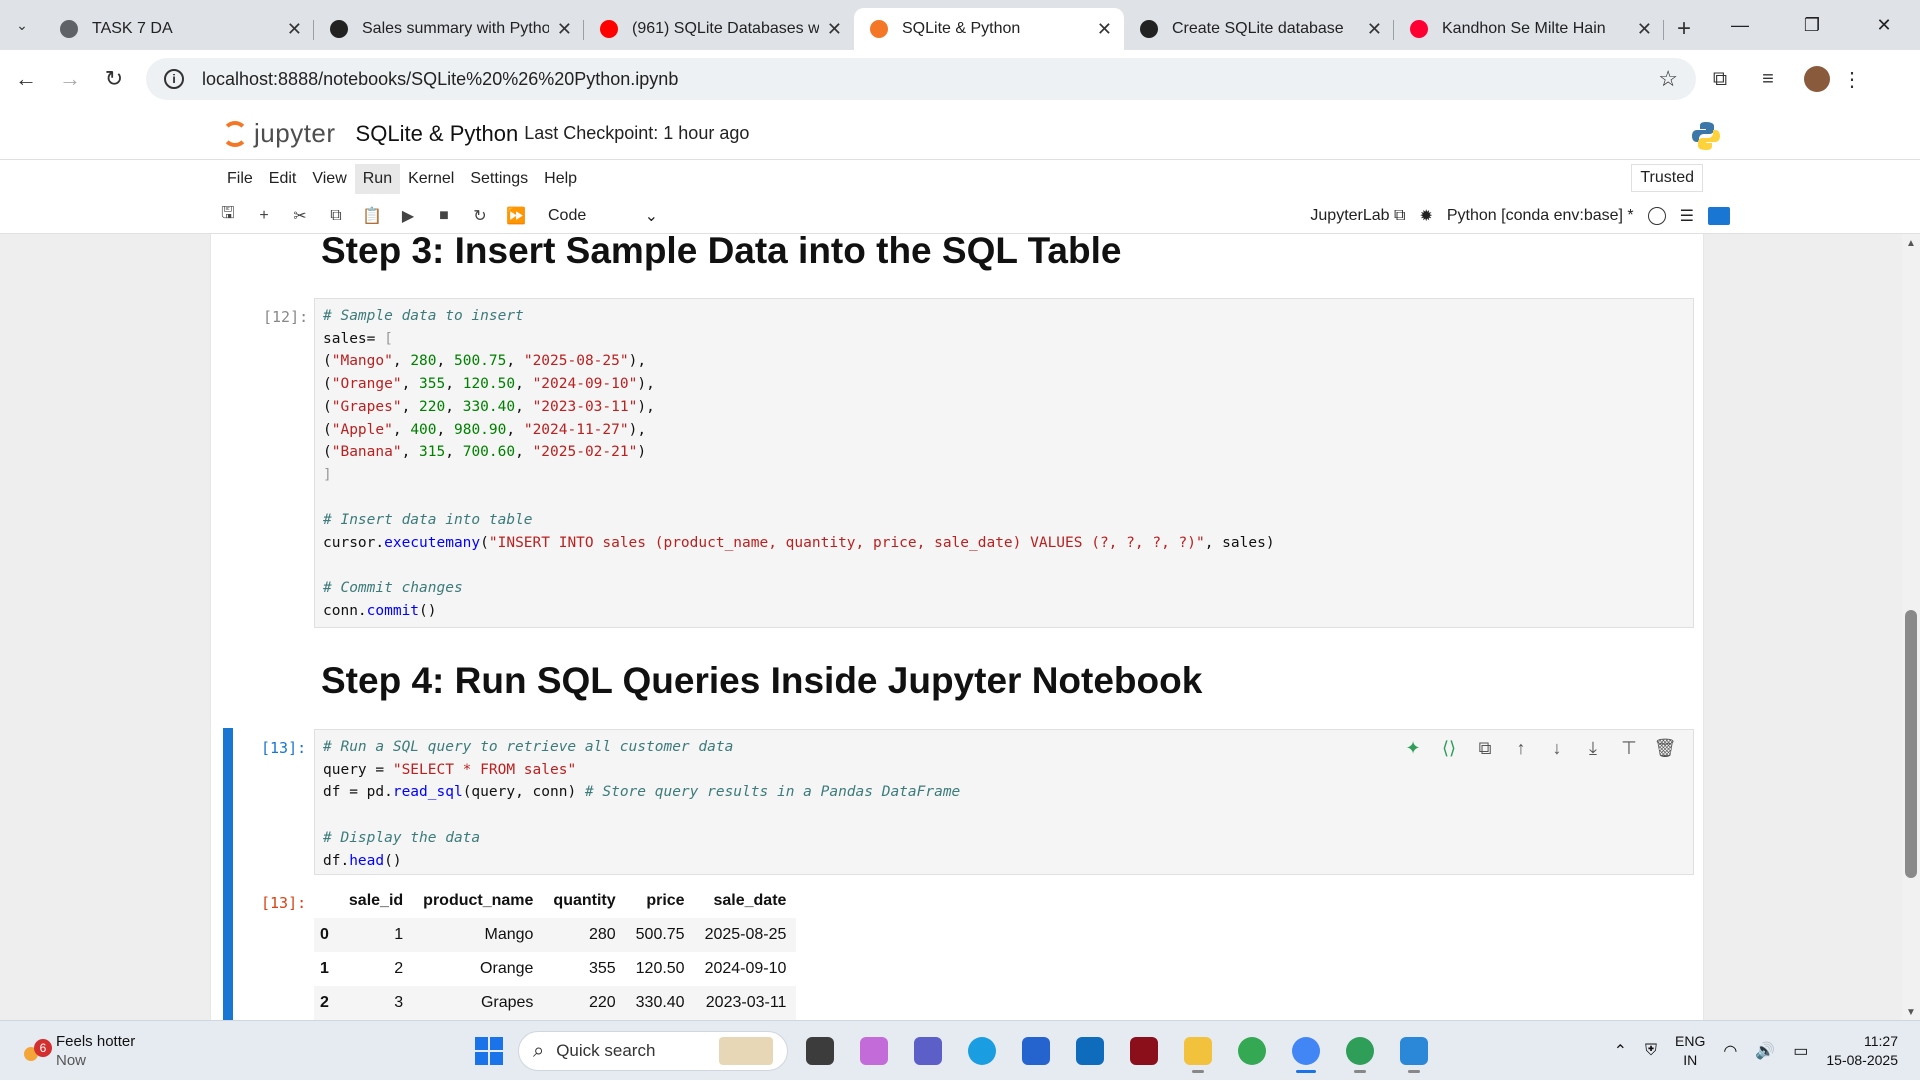 The width and height of the screenshot is (1920, 1081). Describe the element at coordinates (603, 216) in the screenshot. I see `cell-type-select: Code ⌄` at that location.